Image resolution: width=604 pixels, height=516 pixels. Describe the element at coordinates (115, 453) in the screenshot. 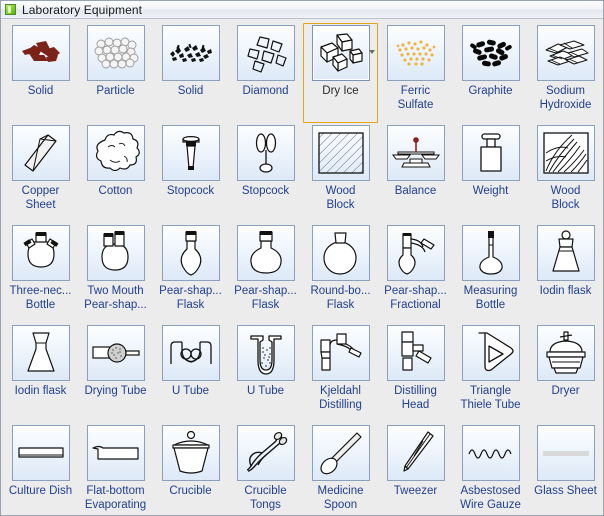

I see `evaporating-dish-icon` at that location.